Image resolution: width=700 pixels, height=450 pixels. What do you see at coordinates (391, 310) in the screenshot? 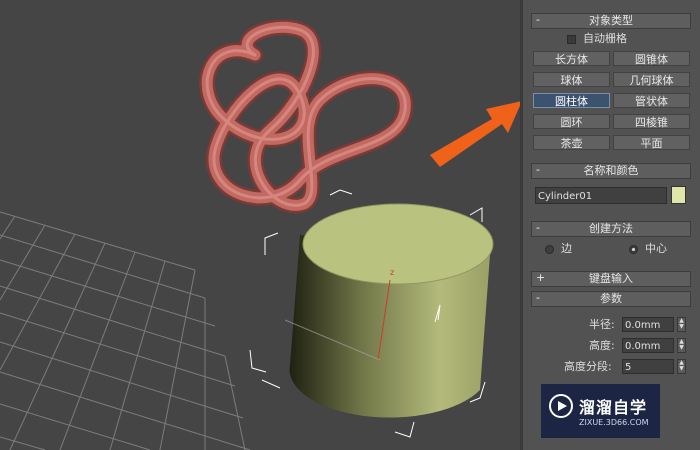
I see `cylinder-object` at bounding box center [391, 310].